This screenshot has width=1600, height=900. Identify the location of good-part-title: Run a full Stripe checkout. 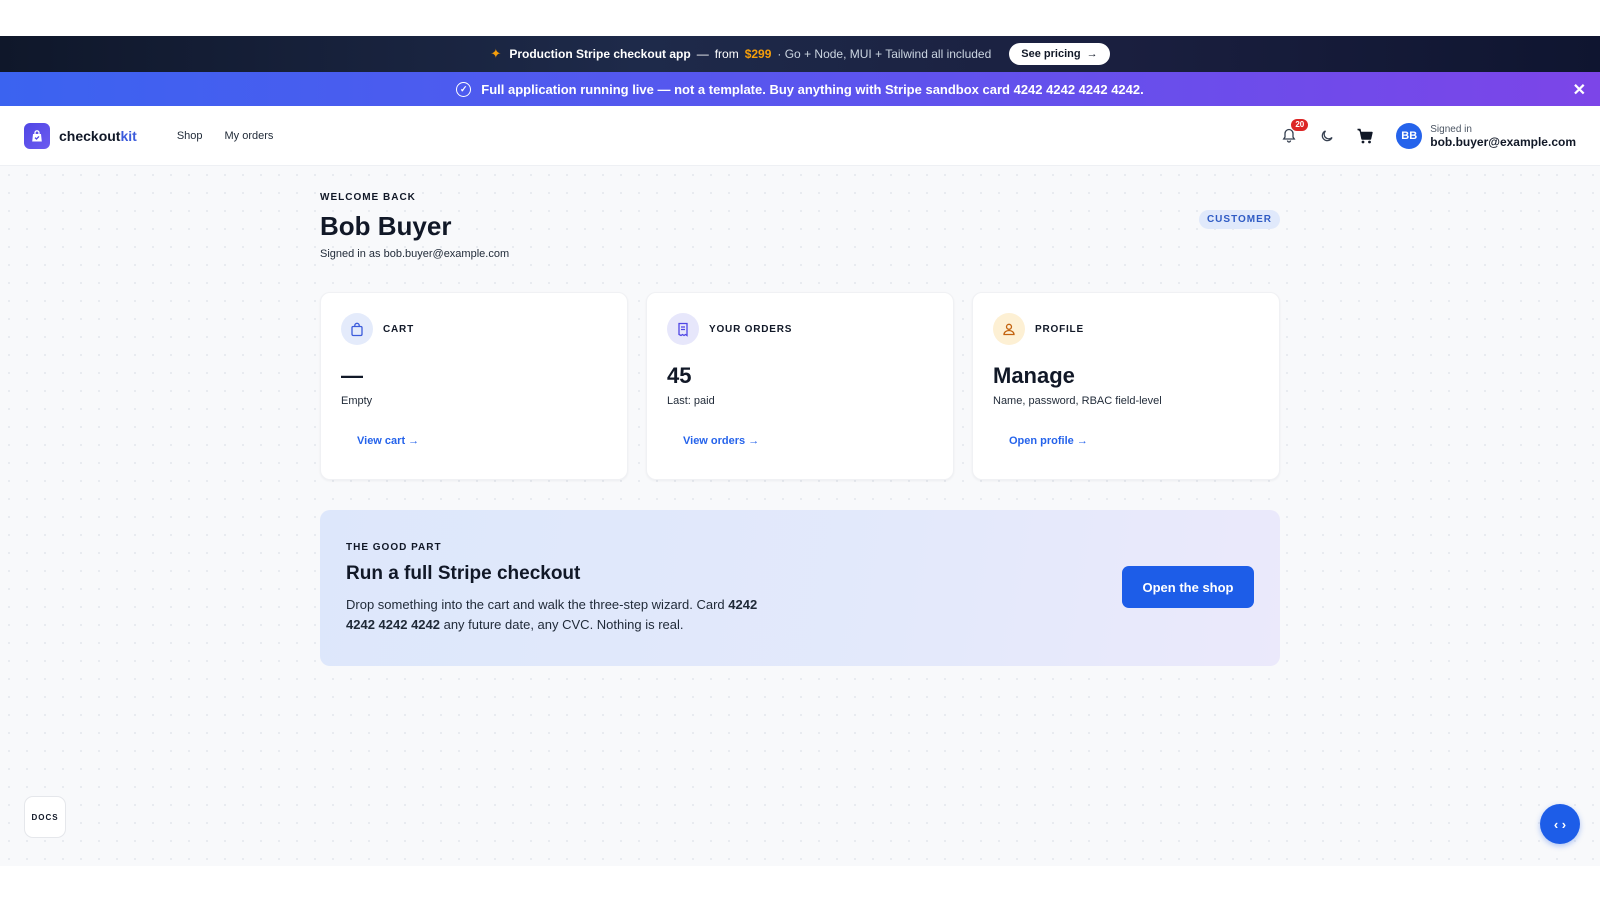
(463, 573).